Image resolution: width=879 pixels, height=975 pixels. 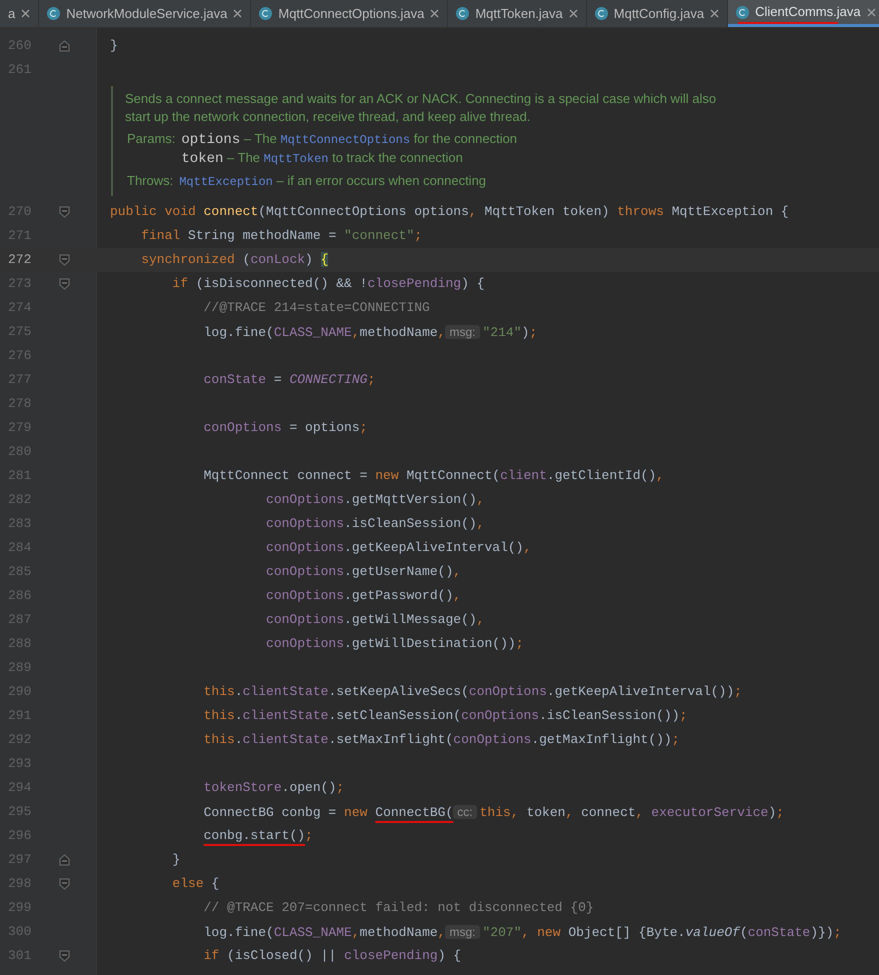 What do you see at coordinates (398, 908) in the screenshot?
I see `code-line: // @TRACE 207=connect failed: not disconnected {0}` at bounding box center [398, 908].